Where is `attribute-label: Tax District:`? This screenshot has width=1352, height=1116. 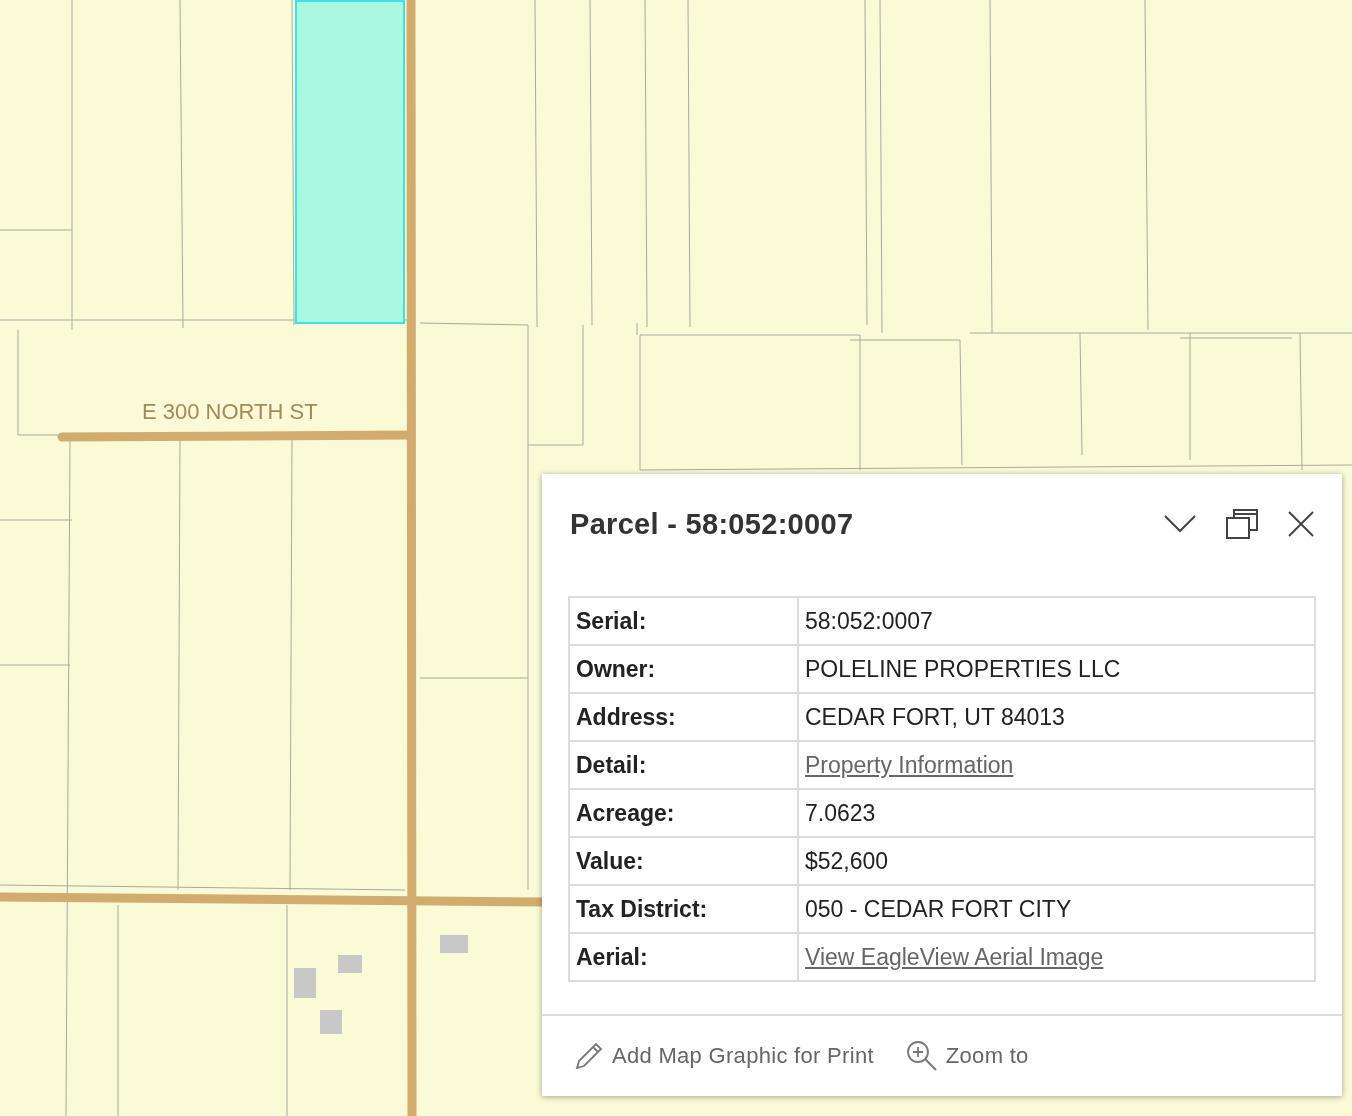
attribute-label: Tax District: is located at coordinates (683, 909).